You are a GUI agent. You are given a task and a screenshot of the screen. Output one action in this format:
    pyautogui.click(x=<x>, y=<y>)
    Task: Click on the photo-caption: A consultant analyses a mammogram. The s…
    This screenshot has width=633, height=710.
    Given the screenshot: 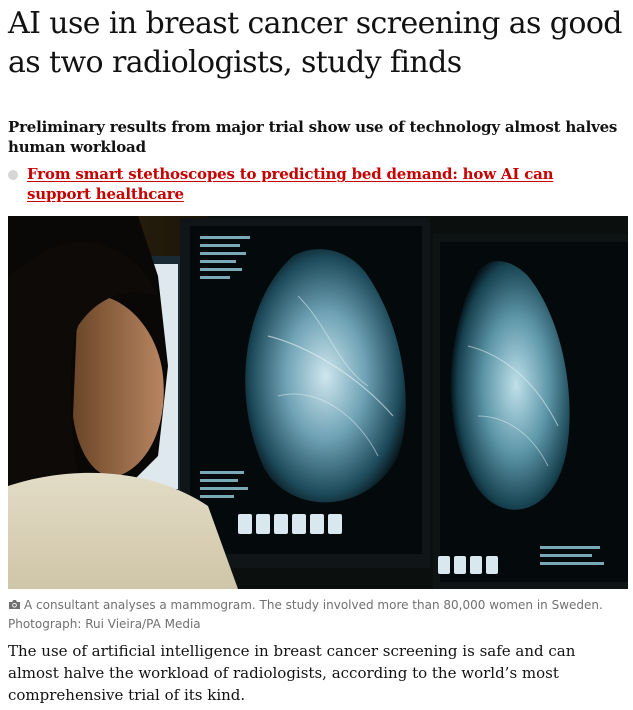 What is the action you would take?
    pyautogui.click(x=318, y=614)
    